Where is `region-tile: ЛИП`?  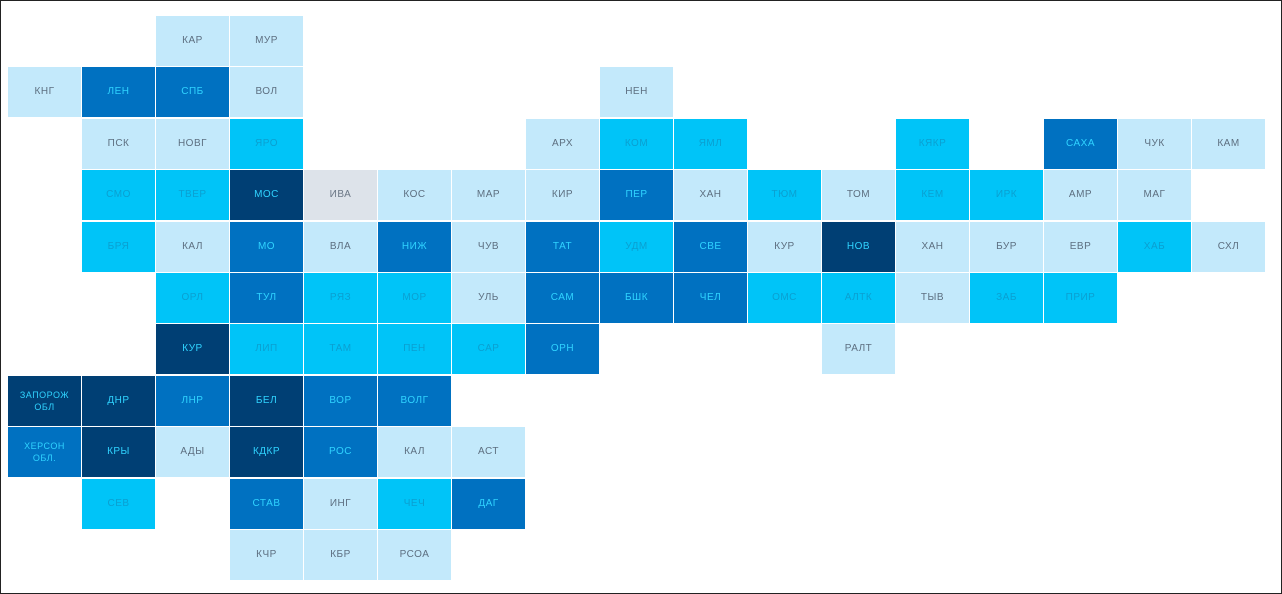 region-tile: ЛИП is located at coordinates (266, 349).